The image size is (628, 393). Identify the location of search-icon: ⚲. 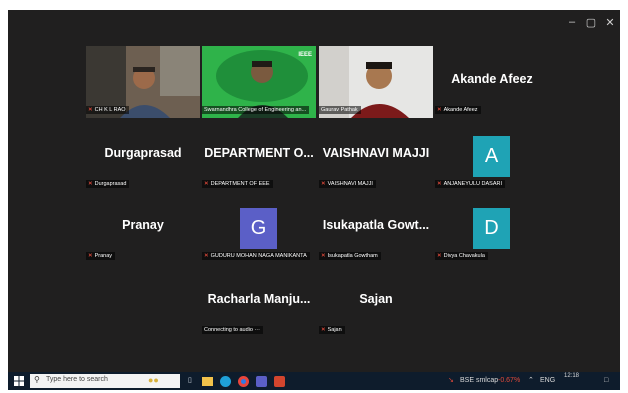
(37, 379).